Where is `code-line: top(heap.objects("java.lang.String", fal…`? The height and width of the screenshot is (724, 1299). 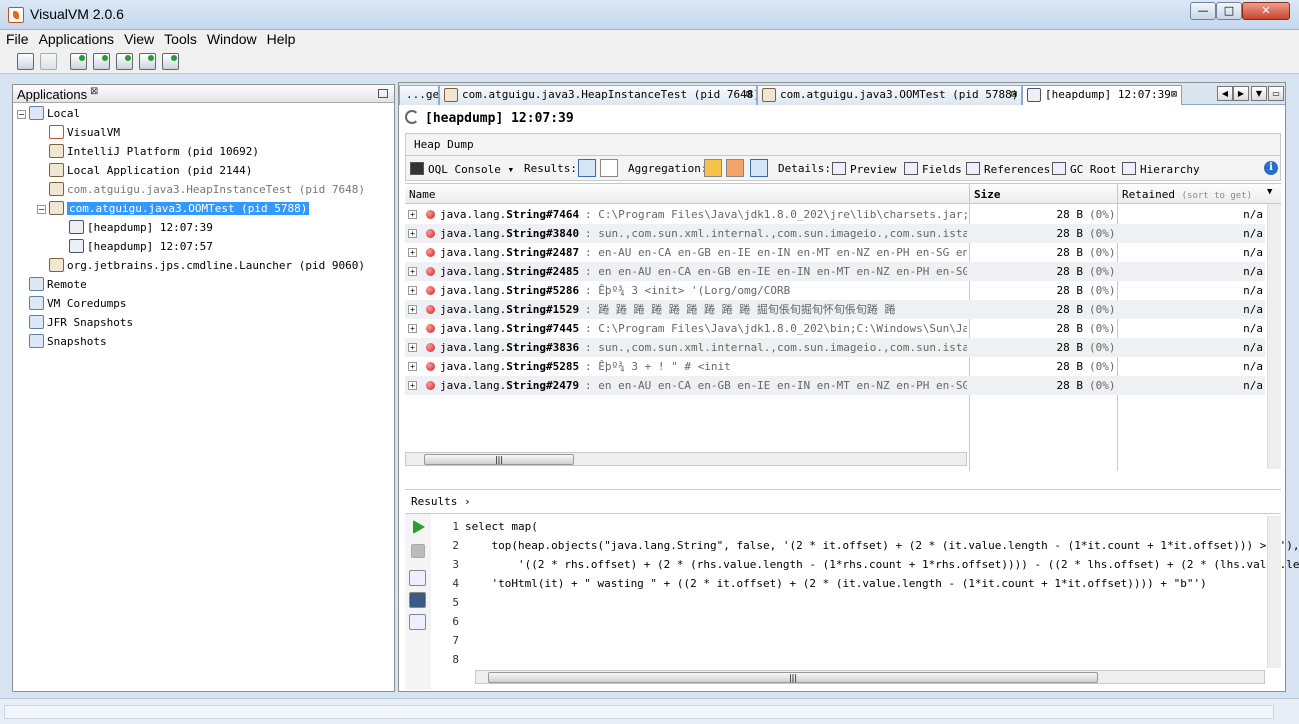
code-line: top(heap.objects("java.lang.String", fal… is located at coordinates (882, 545).